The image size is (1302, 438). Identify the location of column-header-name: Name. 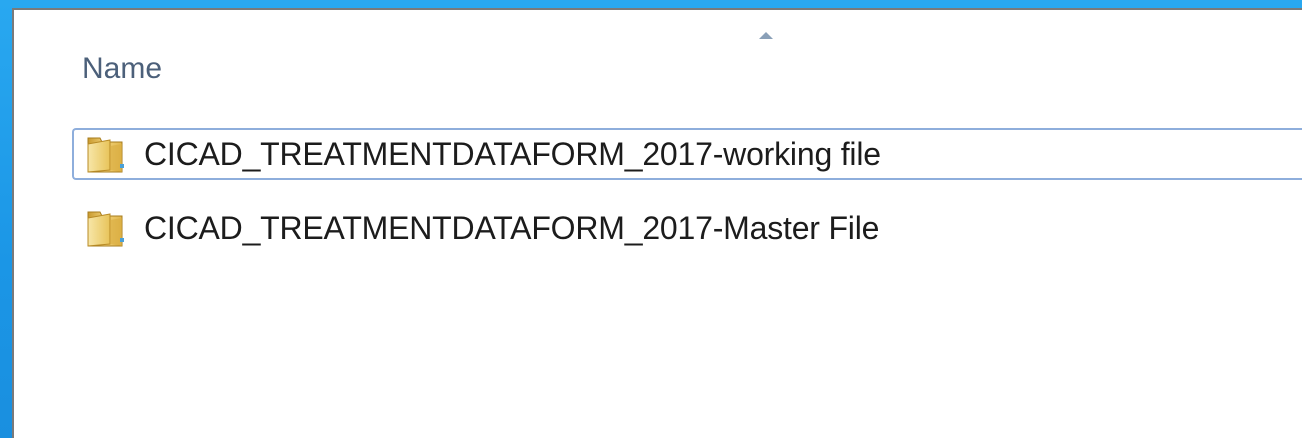
(122, 69).